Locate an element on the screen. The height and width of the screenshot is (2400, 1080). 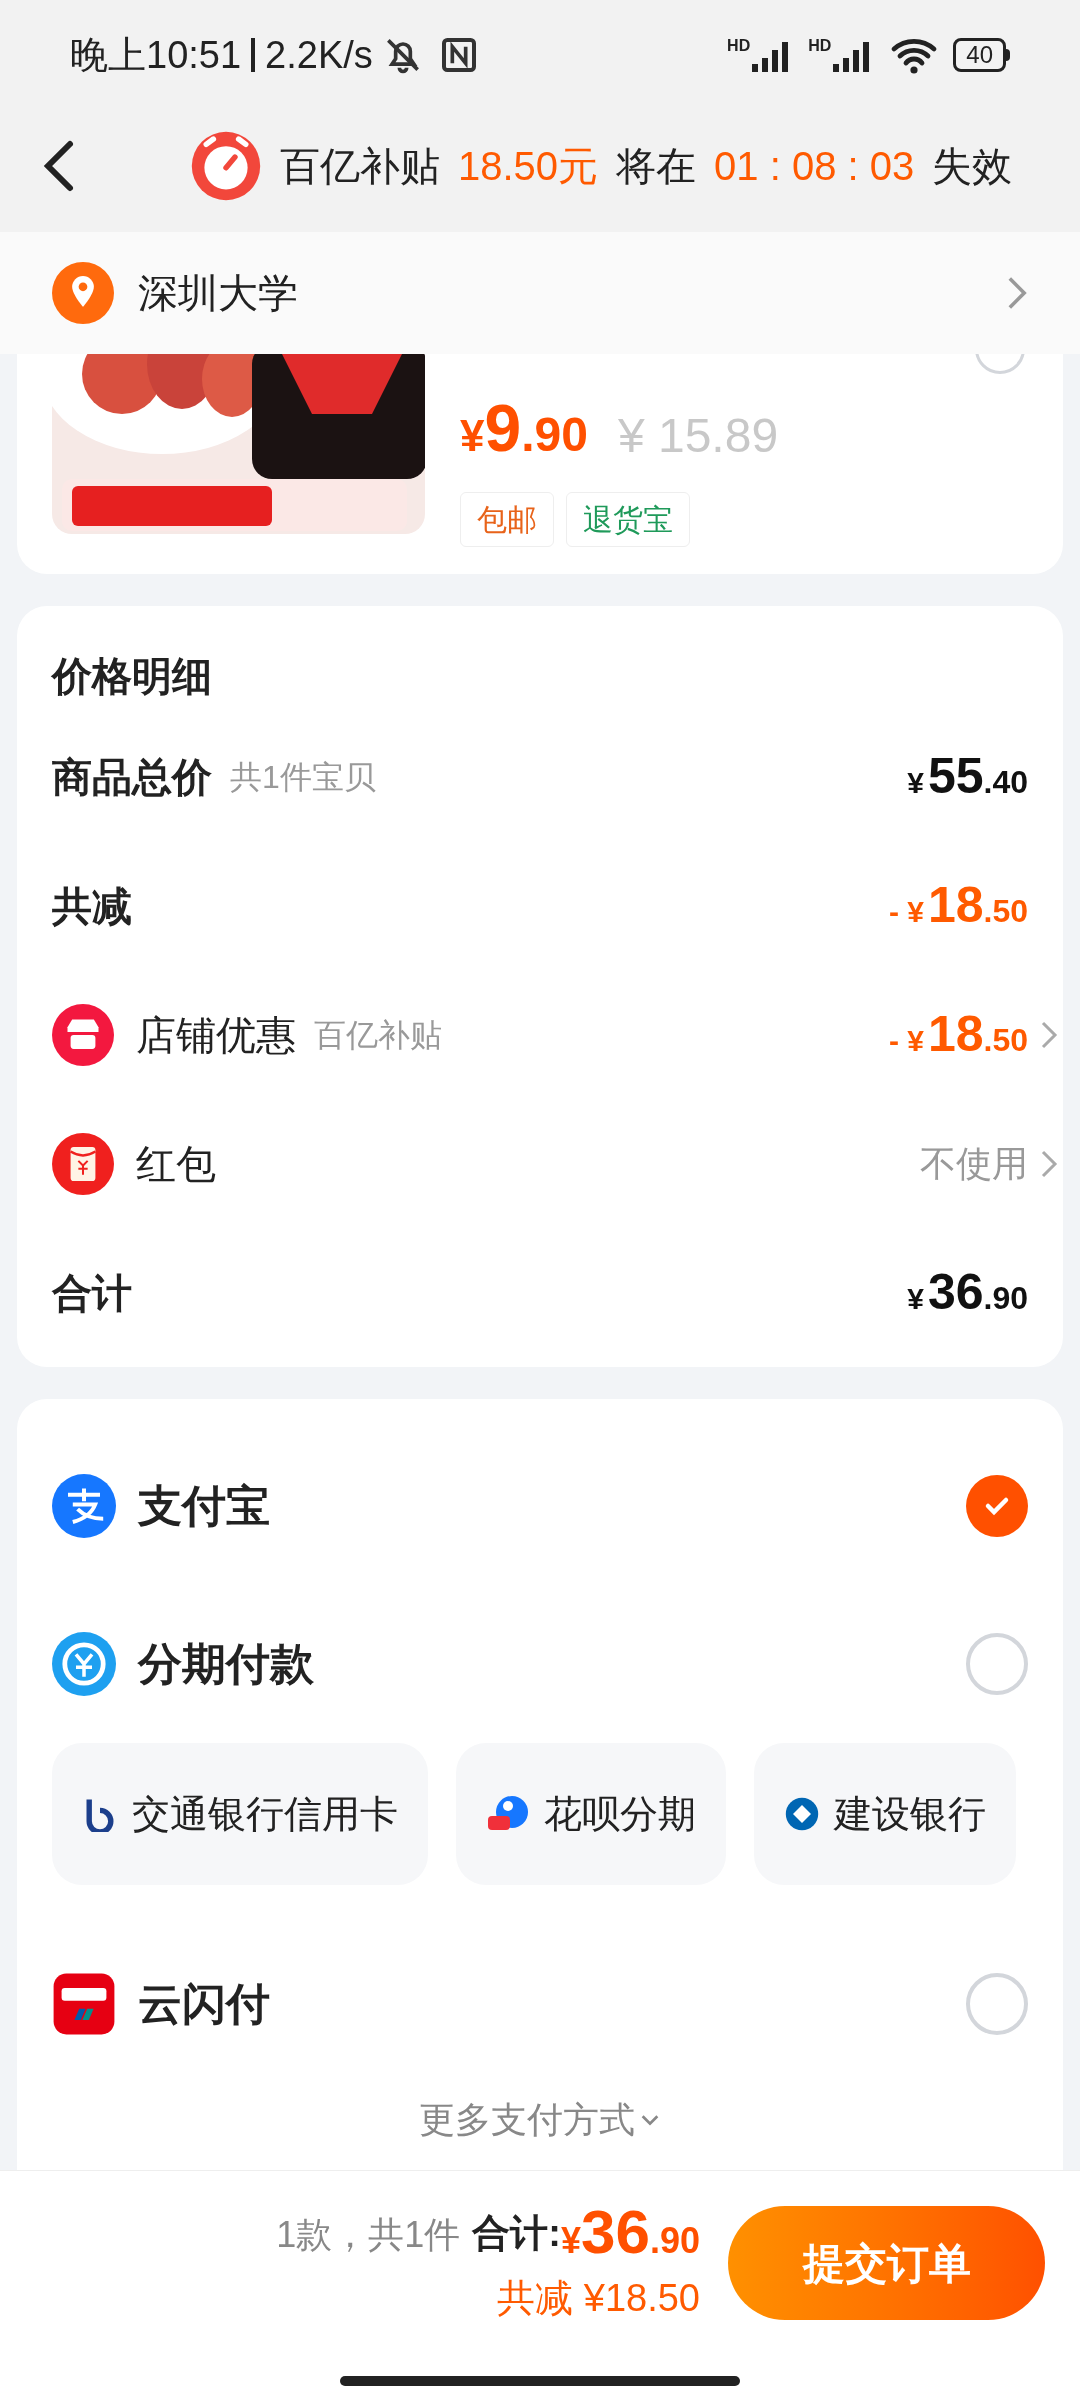
unionpay-icon is located at coordinates (84, 2004).